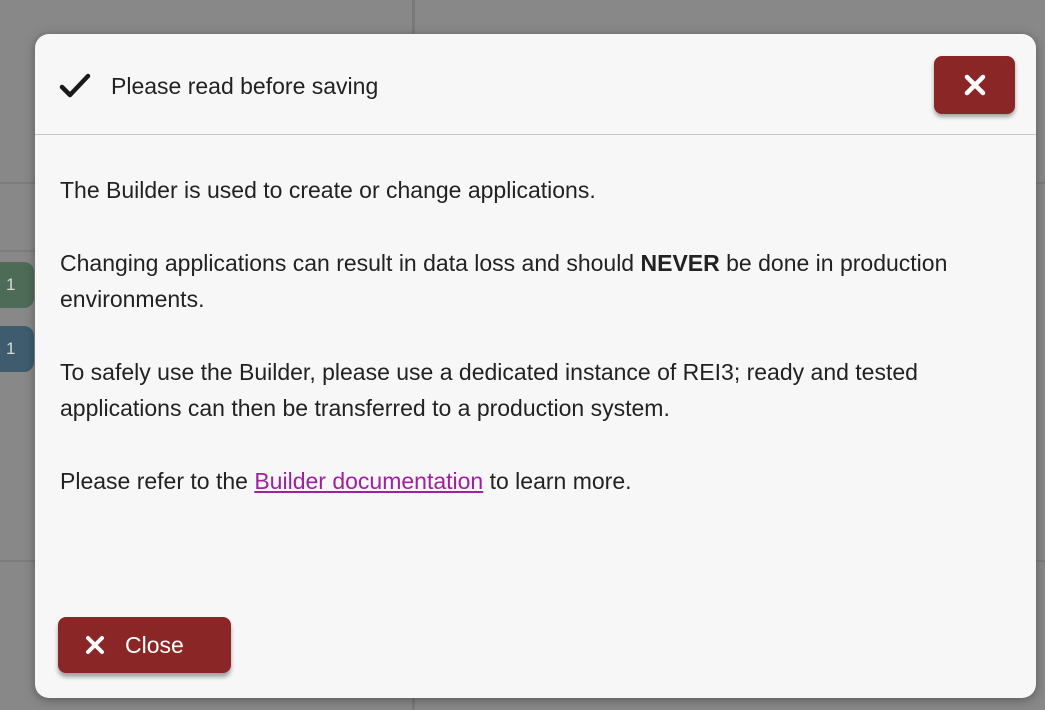  What do you see at coordinates (557, 481) in the screenshot?
I see `documentation-text-end: to learn more.` at bounding box center [557, 481].